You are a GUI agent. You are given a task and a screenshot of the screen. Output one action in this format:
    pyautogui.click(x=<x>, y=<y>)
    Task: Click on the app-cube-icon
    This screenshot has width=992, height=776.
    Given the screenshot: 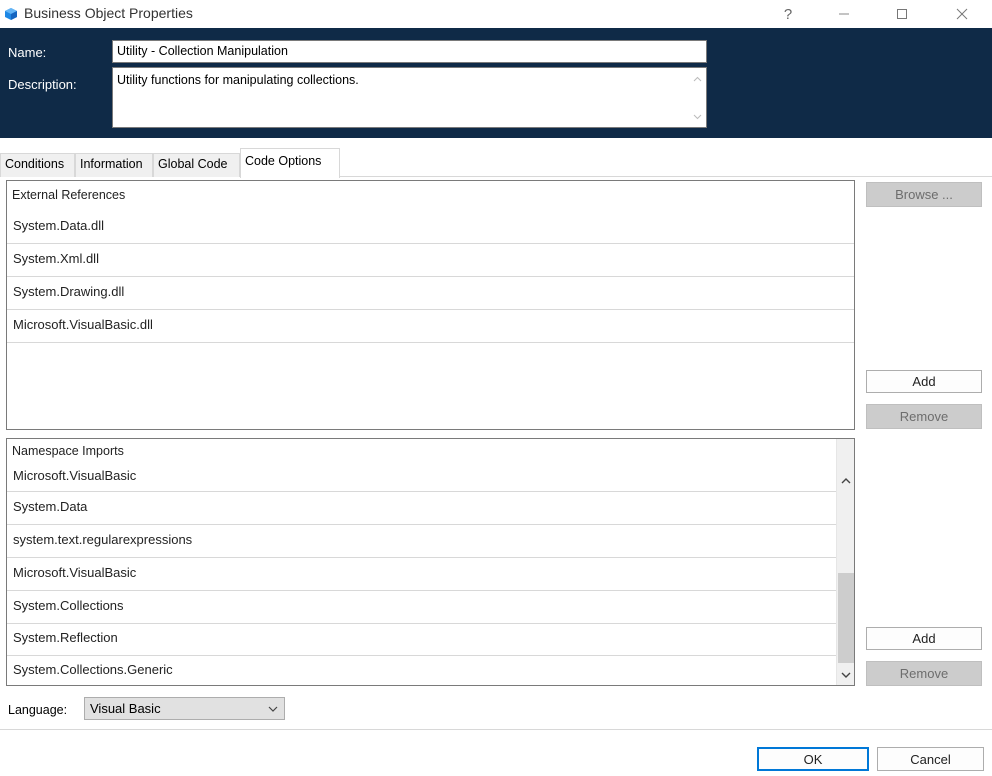 What is the action you would take?
    pyautogui.click(x=11, y=14)
    